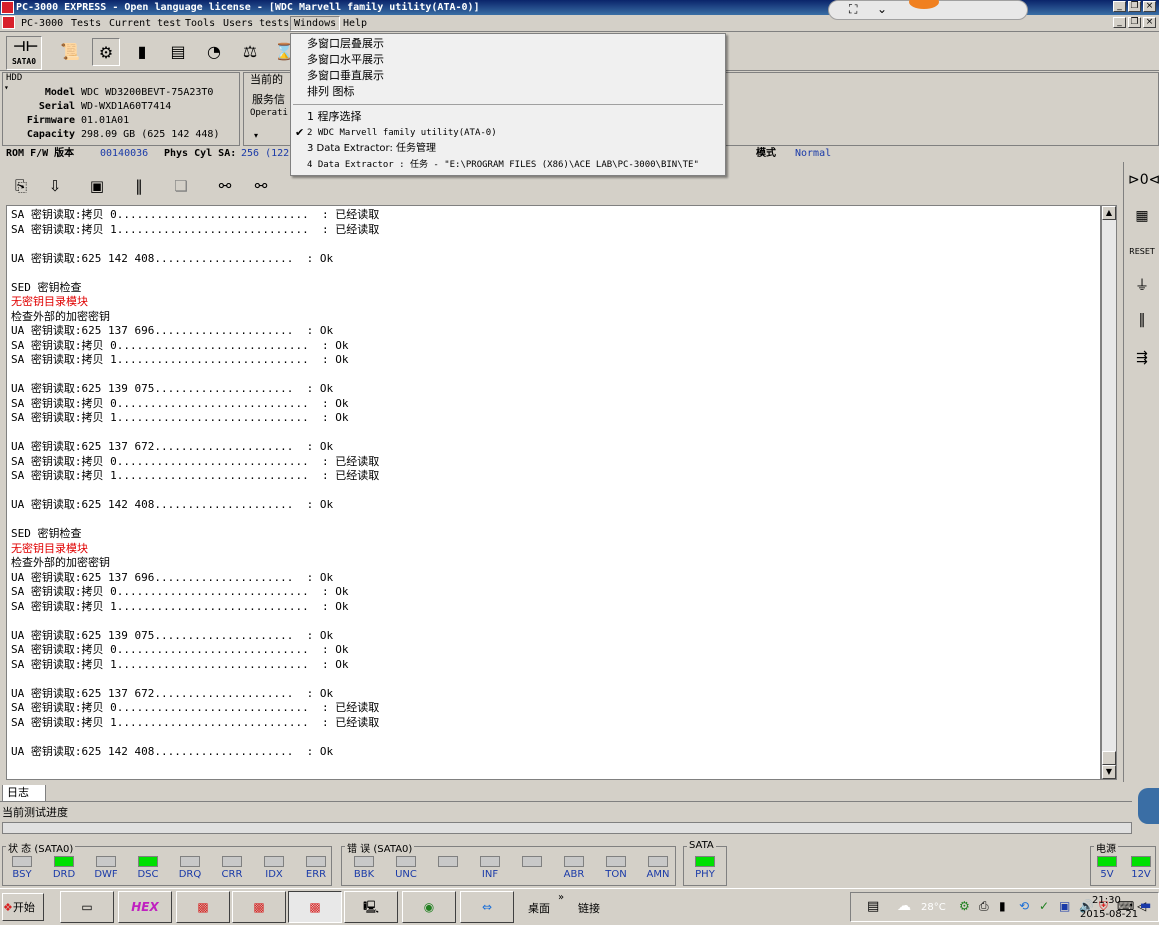 The height and width of the screenshot is (925, 1159). I want to click on find-next-icon: ⚯, so click(261, 186).